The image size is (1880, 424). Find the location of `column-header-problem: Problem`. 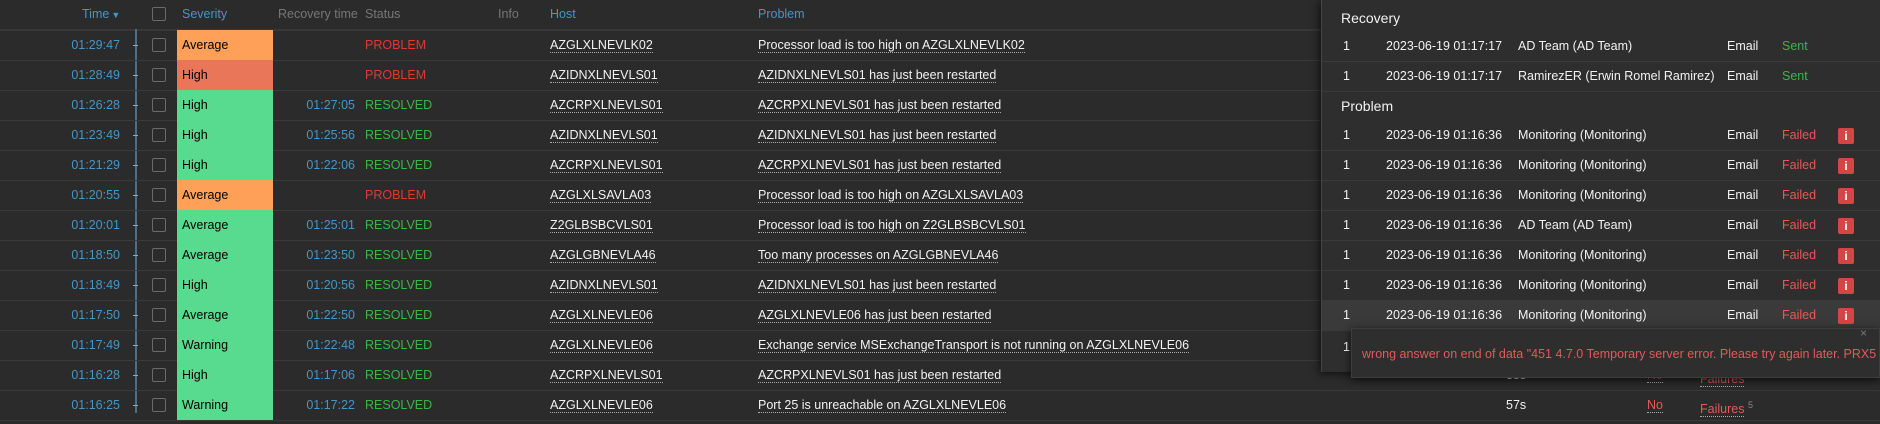

column-header-problem: Problem is located at coordinates (781, 14).